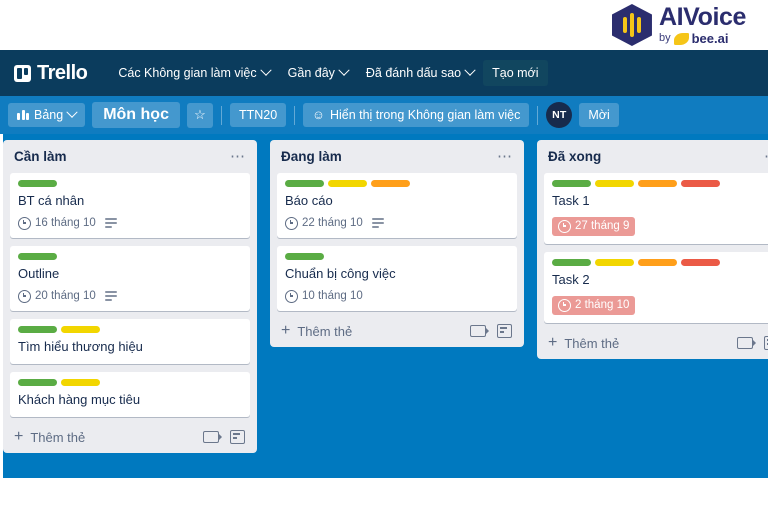  Describe the element at coordinates (416, 115) in the screenshot. I see `board-visibility-button: ☺ Hiển thị trong Không gian làm việc` at that location.